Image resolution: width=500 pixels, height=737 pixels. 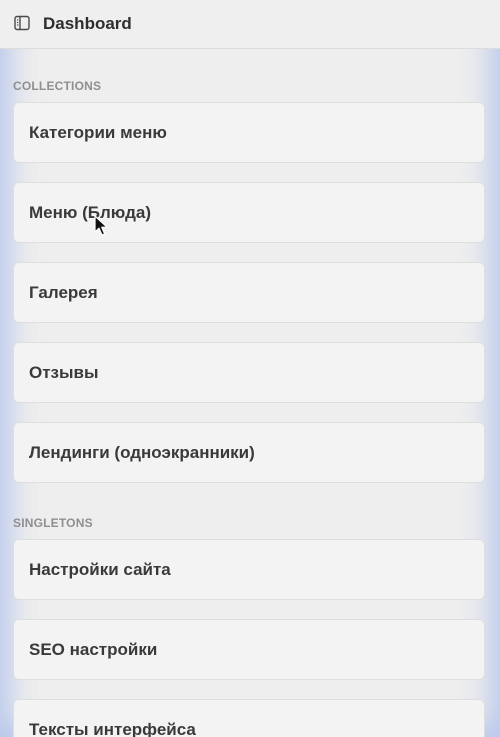 I want to click on section-label-singletons: SINGLETONS, so click(x=53, y=523).